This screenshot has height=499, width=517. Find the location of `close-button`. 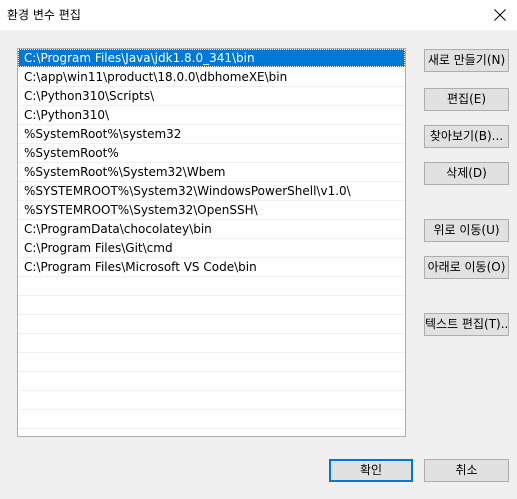

close-button is located at coordinates (500, 15).